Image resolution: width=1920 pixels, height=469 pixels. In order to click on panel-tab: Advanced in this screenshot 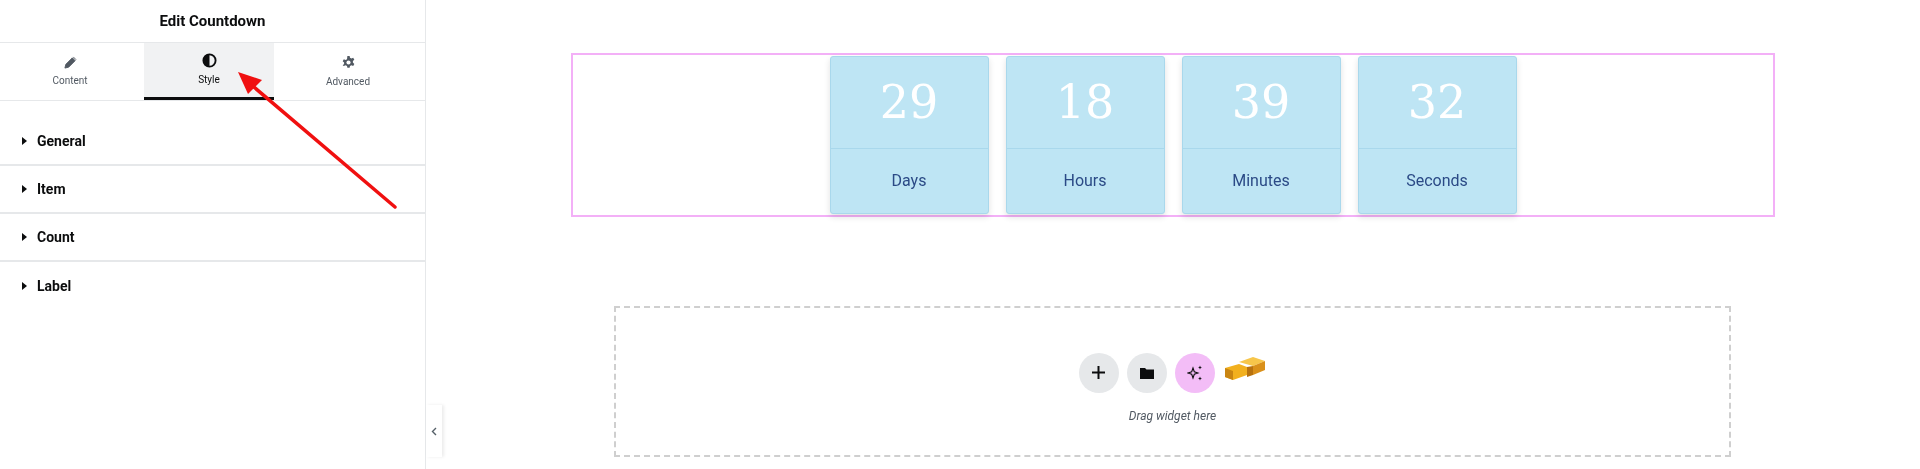, I will do `click(348, 71)`.